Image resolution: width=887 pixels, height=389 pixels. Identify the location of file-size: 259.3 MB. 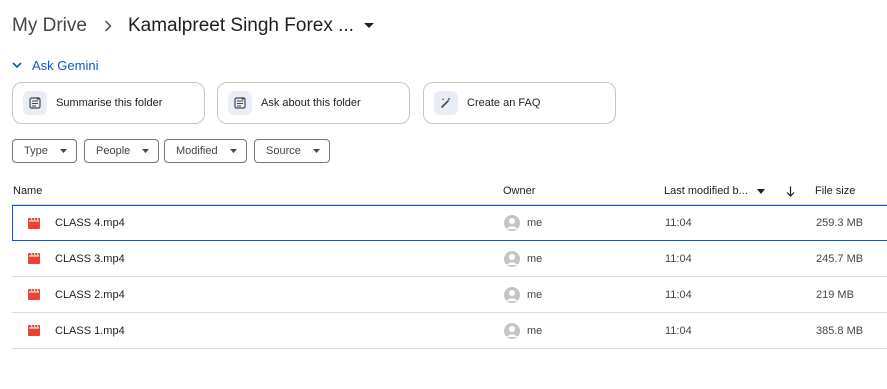
(840, 223).